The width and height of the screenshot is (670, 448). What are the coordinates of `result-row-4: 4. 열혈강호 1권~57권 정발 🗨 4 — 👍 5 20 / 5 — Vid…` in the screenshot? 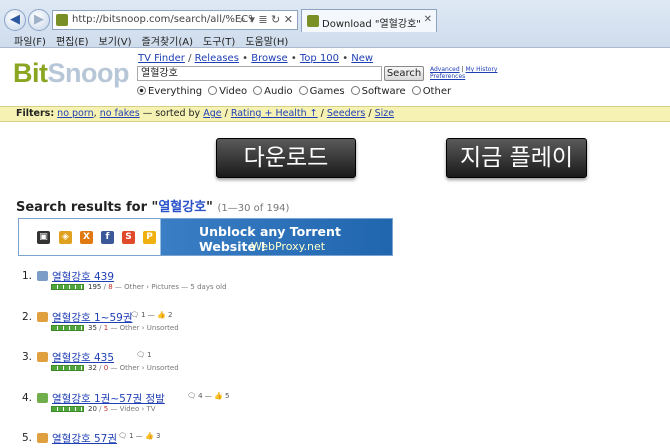 It's located at (342, 406).